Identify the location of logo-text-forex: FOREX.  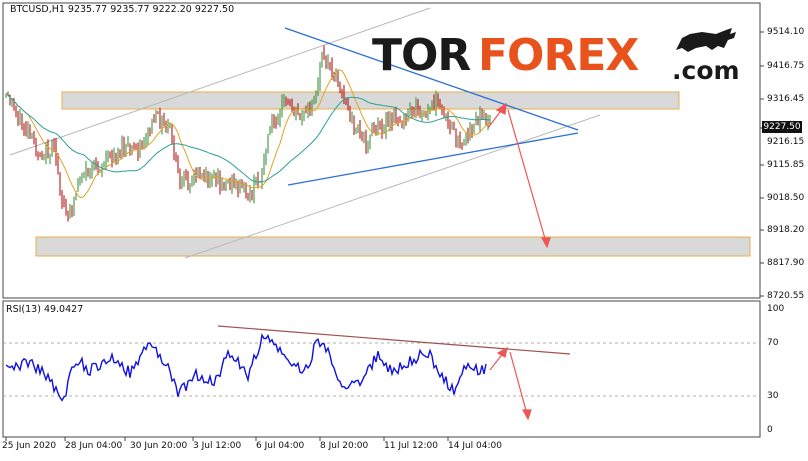
(558, 55).